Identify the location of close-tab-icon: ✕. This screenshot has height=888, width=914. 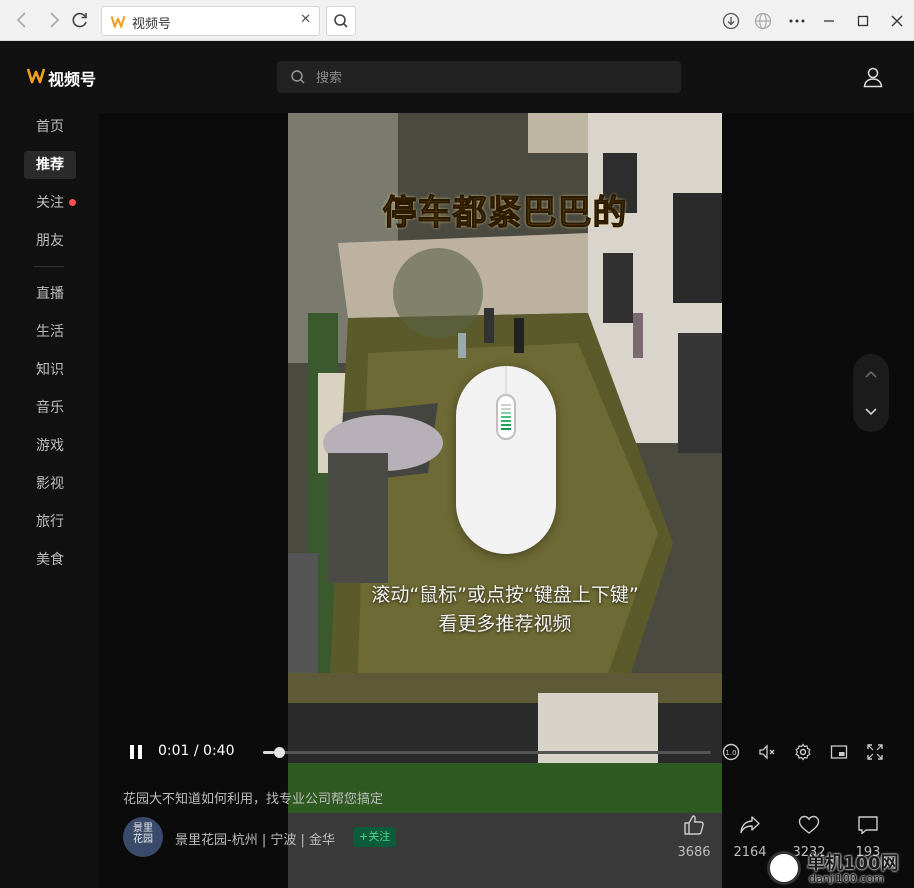
(305, 19).